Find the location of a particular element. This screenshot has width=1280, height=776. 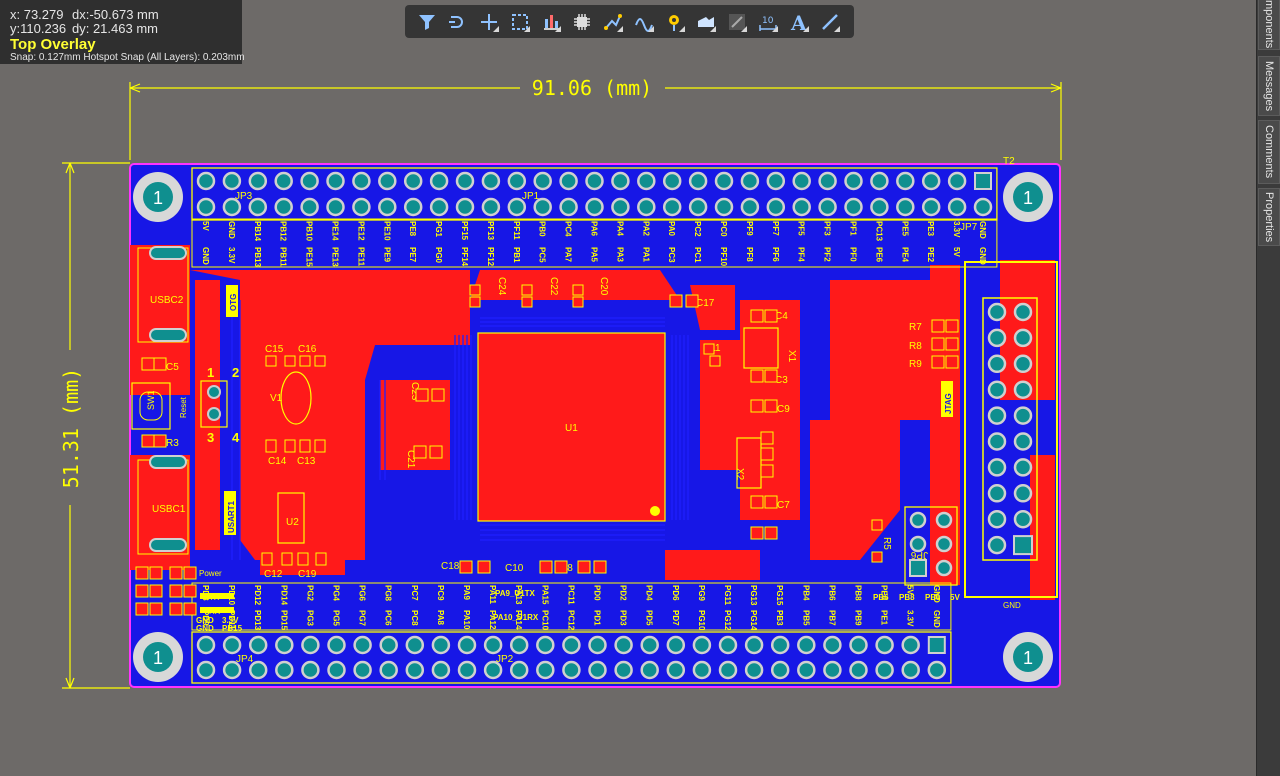

filter-icon is located at coordinates (426, 21).